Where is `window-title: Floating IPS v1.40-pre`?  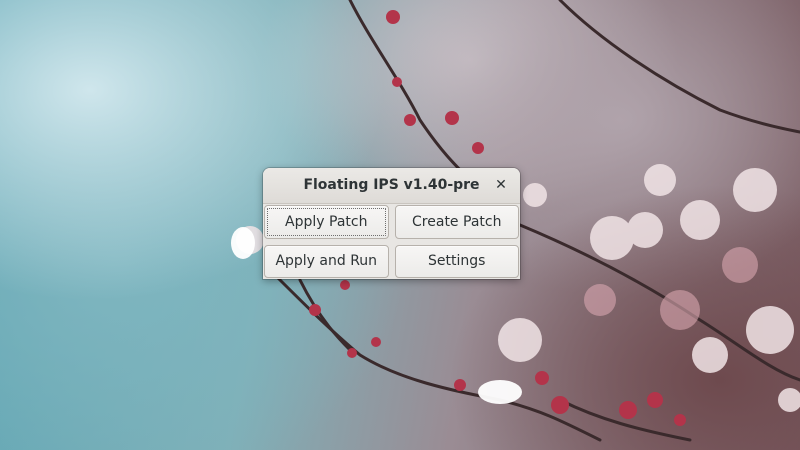 window-title: Floating IPS v1.40-pre is located at coordinates (391, 185).